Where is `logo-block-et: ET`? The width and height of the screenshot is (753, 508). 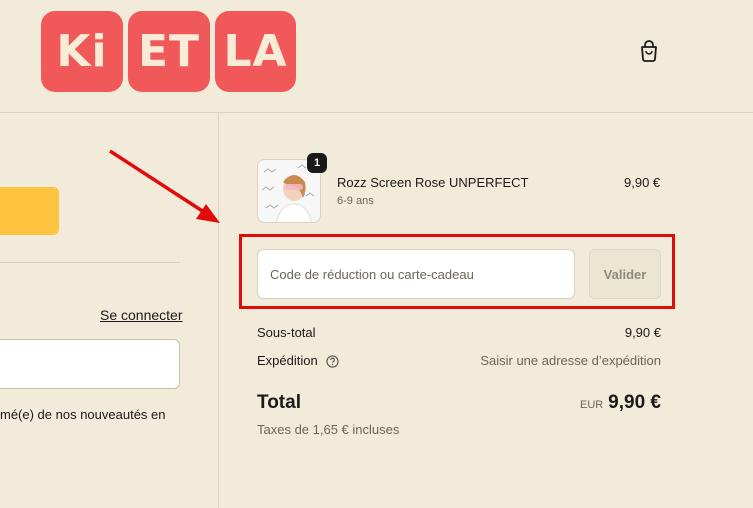
logo-block-et: ET is located at coordinates (169, 51).